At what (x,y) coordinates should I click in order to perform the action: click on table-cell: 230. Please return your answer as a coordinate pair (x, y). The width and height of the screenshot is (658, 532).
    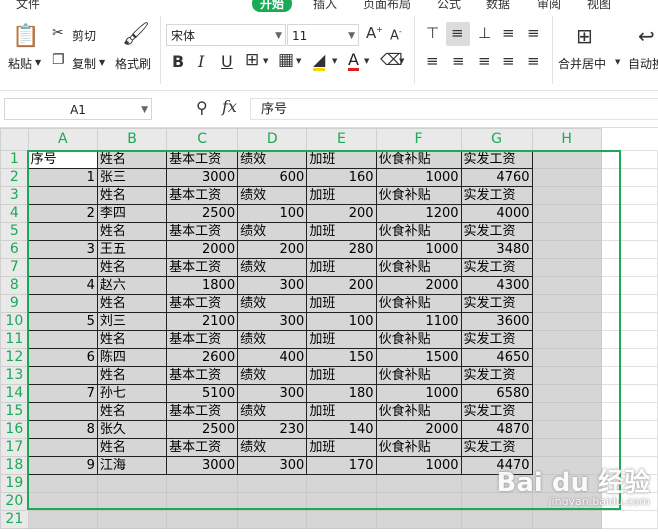
    Looking at the image, I should click on (272, 429).